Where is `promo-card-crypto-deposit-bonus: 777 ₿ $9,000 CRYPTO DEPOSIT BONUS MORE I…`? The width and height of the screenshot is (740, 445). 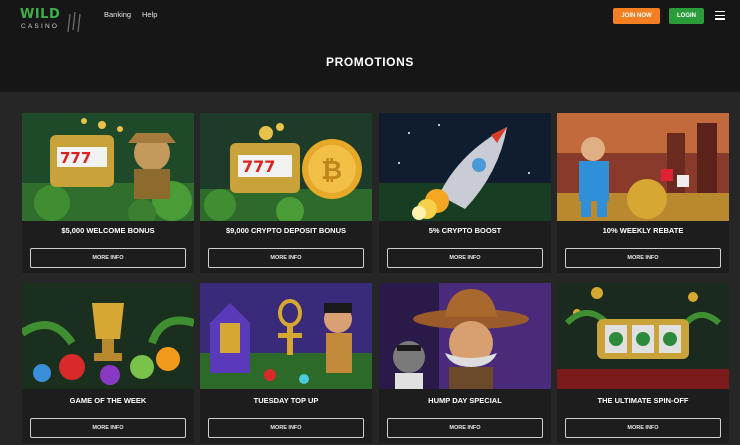 promo-card-crypto-deposit-bonus: 777 ₿ $9,000 CRYPTO DEPOSIT BONUS MORE I… is located at coordinates (286, 193).